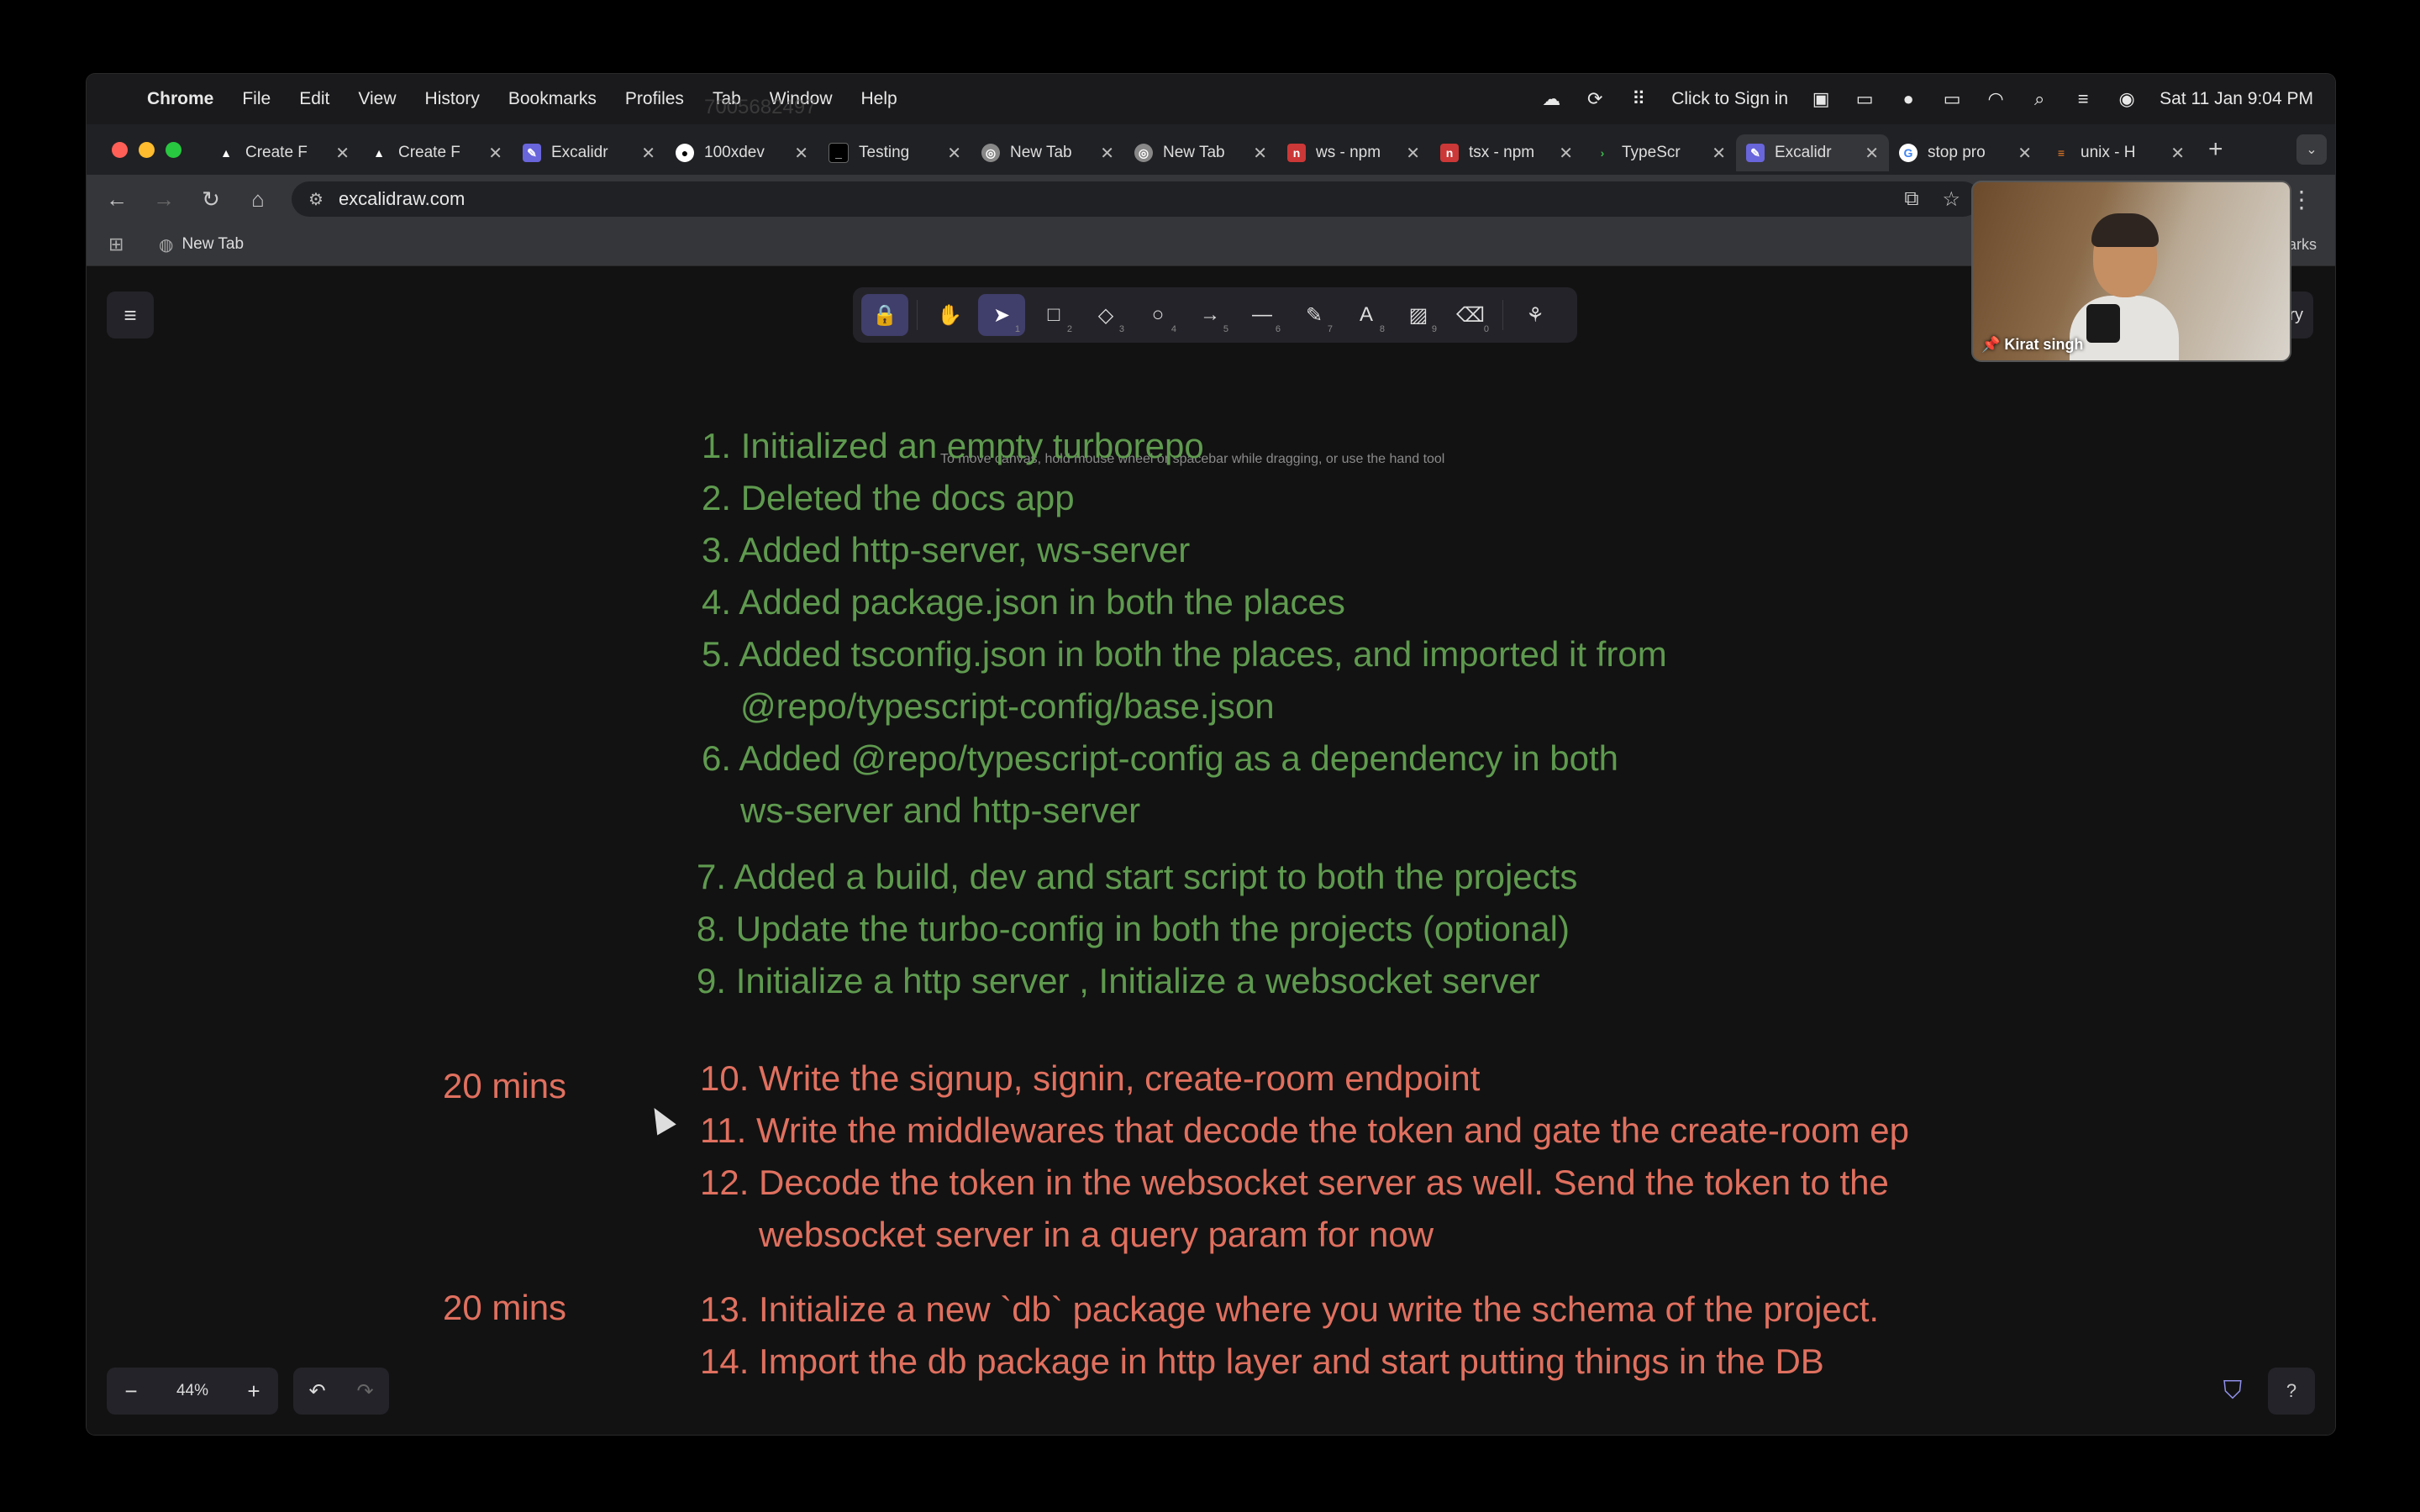 The image size is (2420, 1512). Describe the element at coordinates (1551, 99) in the screenshot. I see `cloud-icon: ☁` at that location.